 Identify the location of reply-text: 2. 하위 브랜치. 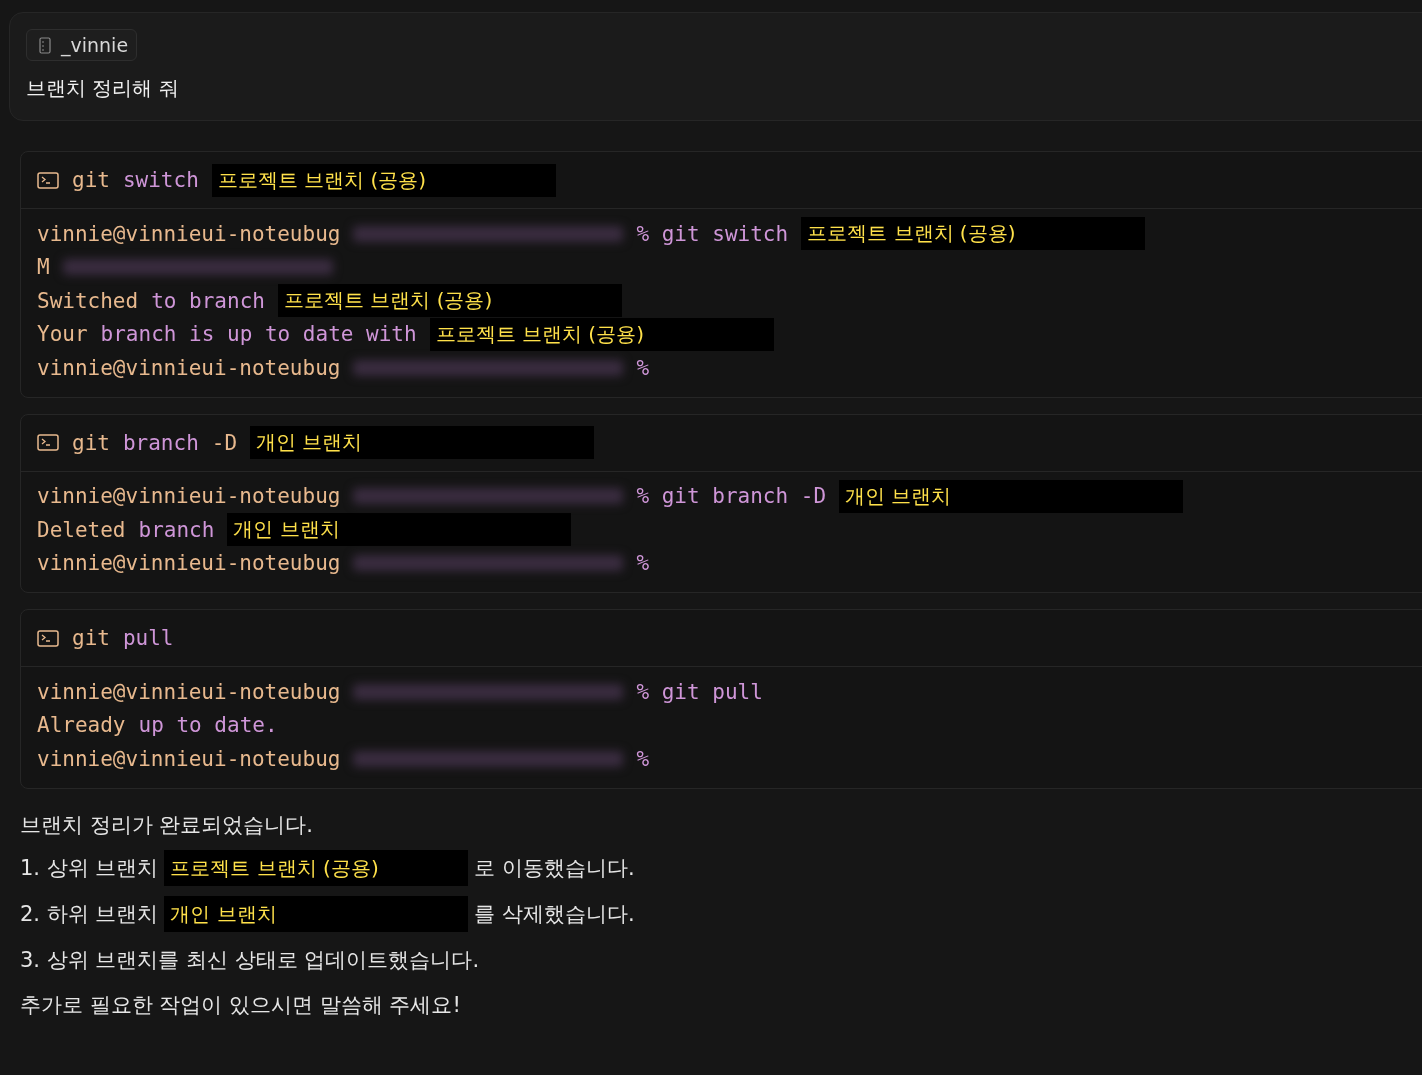
(89, 914).